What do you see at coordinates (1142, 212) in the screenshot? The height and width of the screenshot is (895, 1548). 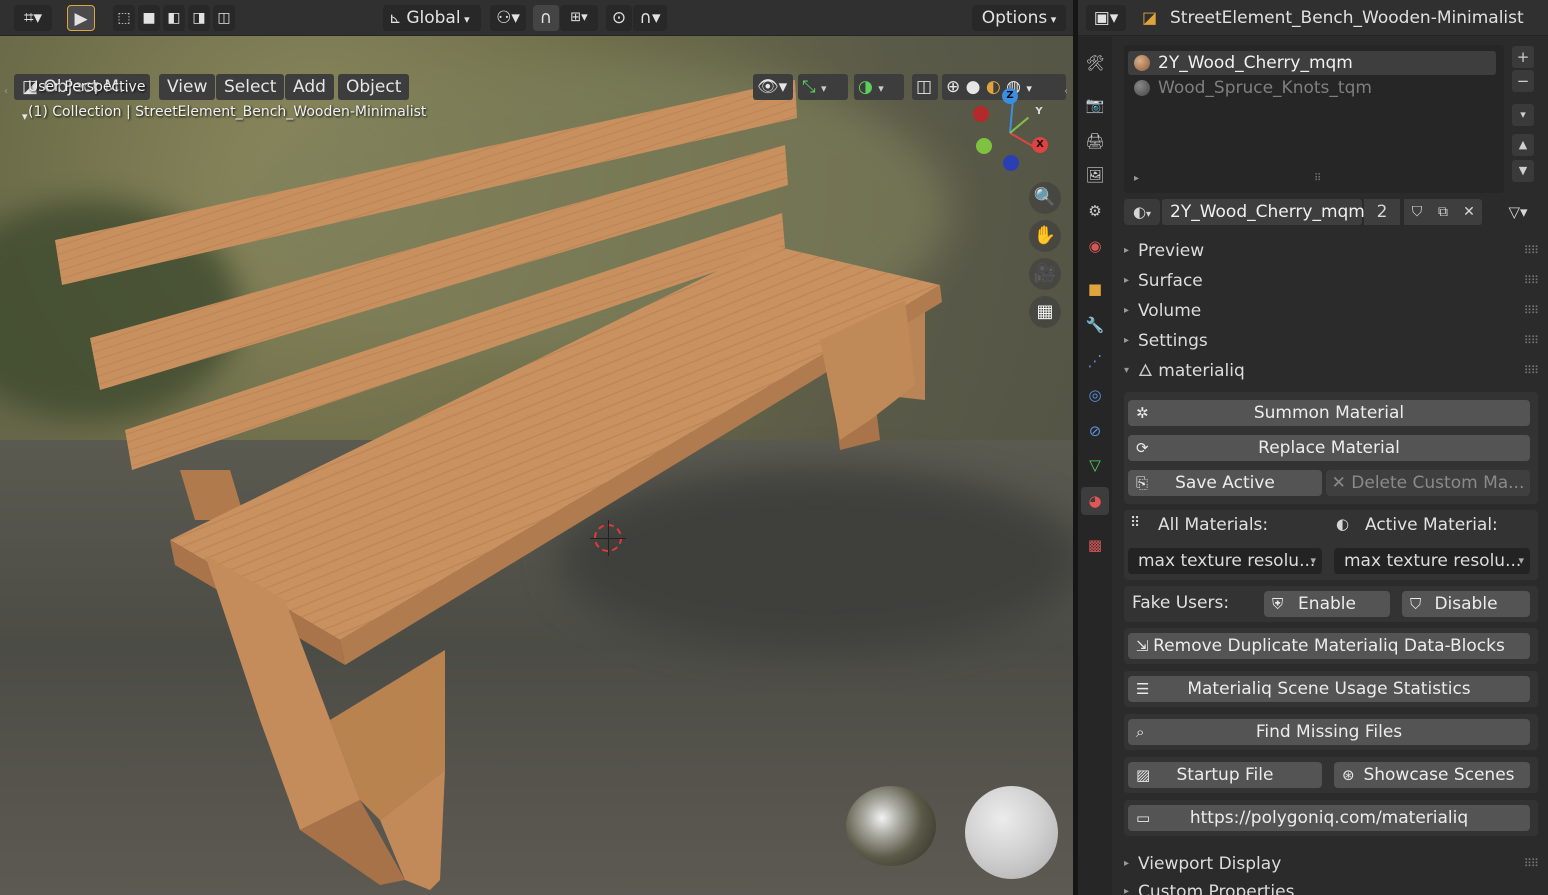 I see `material-browse-button: ◐▾` at bounding box center [1142, 212].